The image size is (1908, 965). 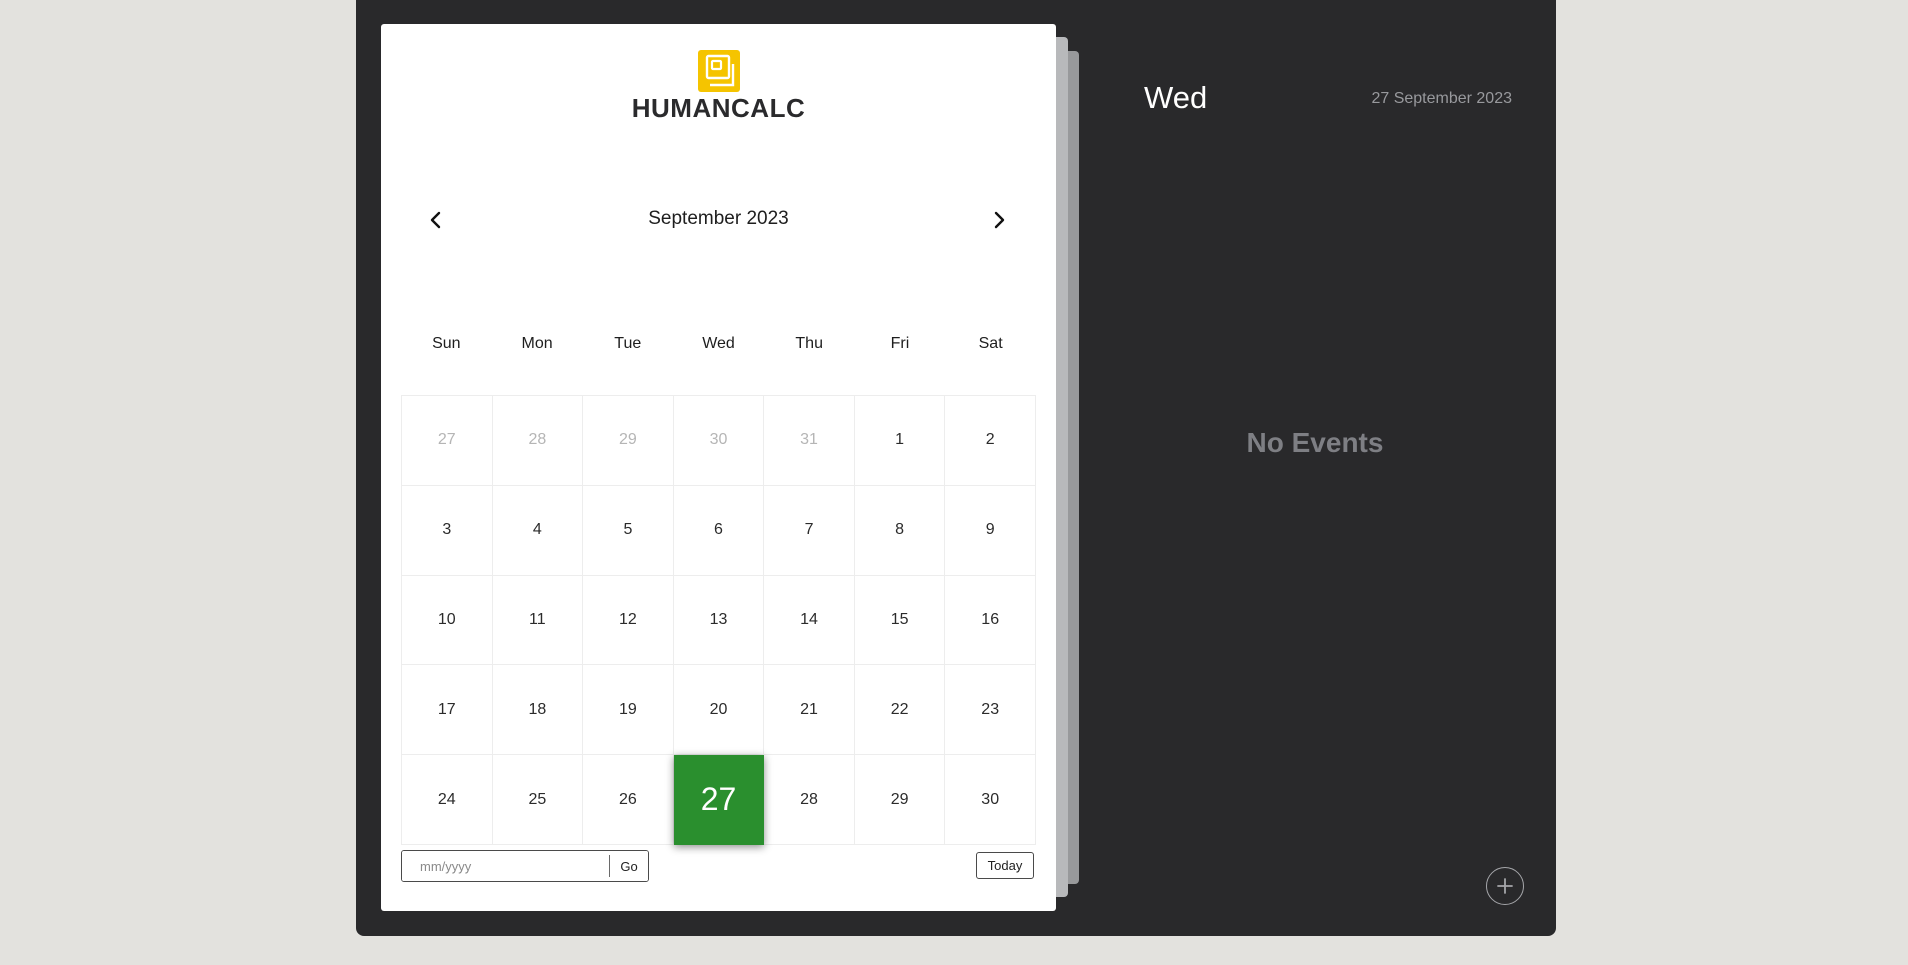 I want to click on day-cell: 6, so click(x=719, y=530).